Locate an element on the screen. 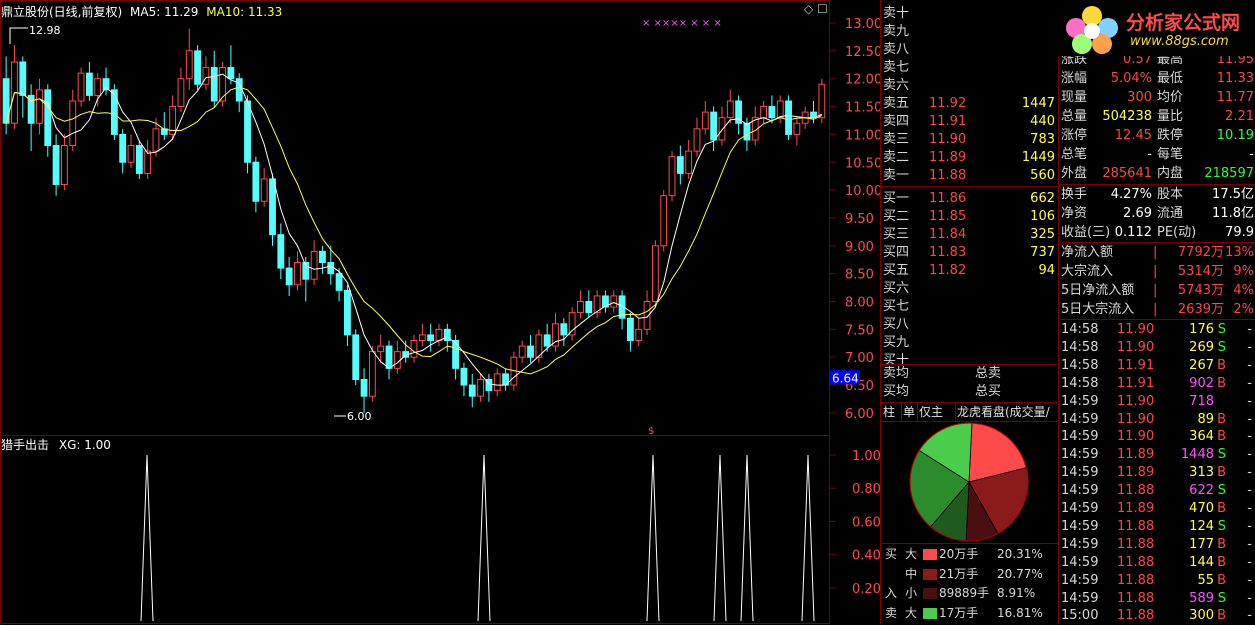 This screenshot has height=625, width=1255. quote-row: 大宗流入 | 5314万 9% is located at coordinates (1157, 271).